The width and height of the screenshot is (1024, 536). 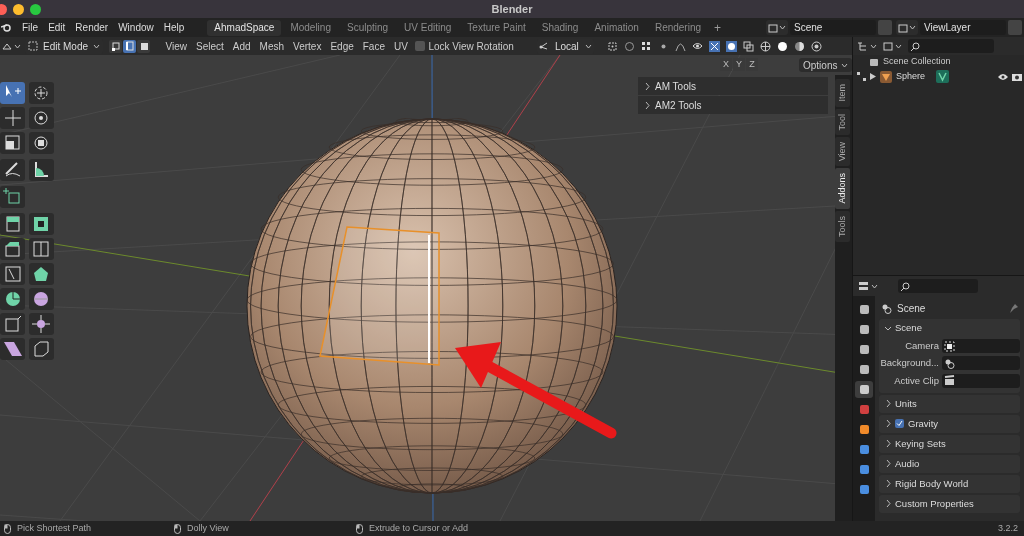 What do you see at coordinates (949, 503) in the screenshot?
I see `panel-header: Custom Properties` at bounding box center [949, 503].